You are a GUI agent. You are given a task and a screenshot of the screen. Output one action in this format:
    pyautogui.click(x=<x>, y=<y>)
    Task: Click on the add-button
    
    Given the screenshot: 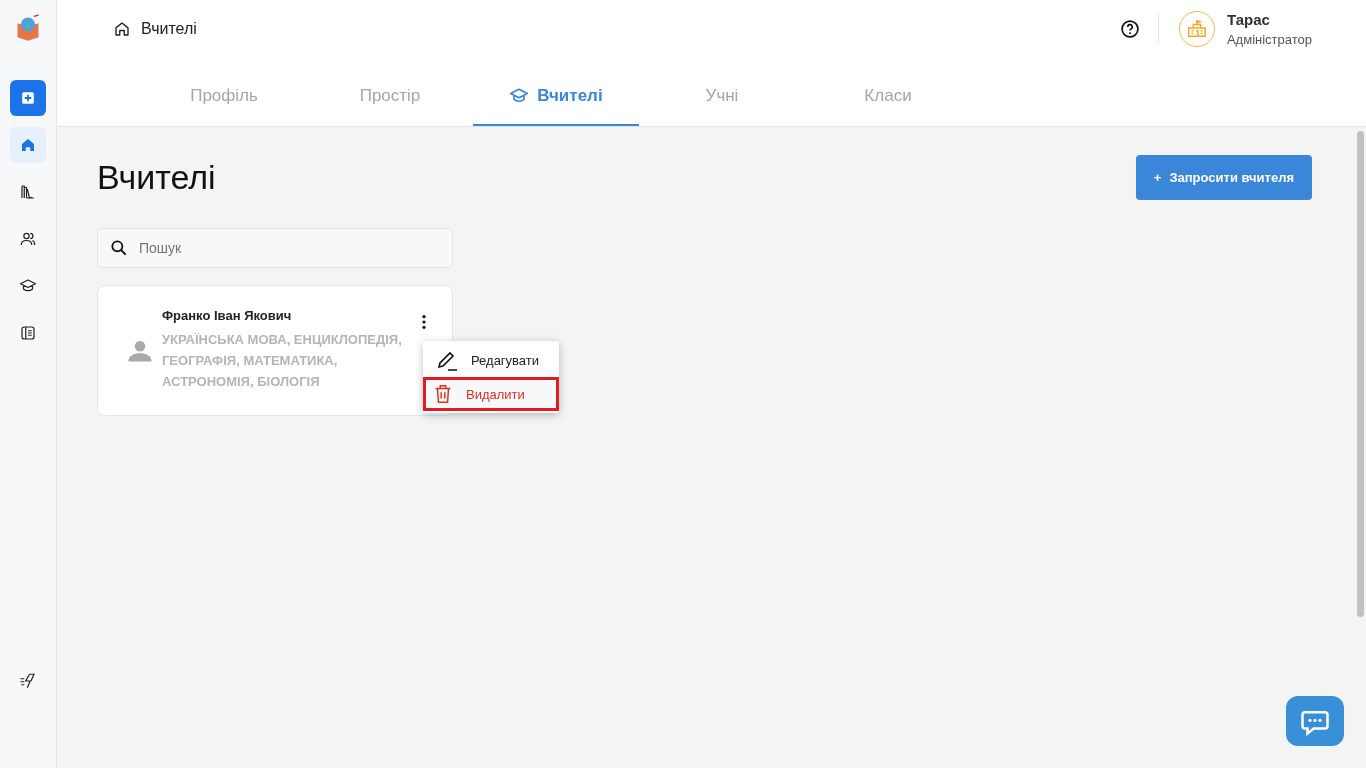 What is the action you would take?
    pyautogui.click(x=28, y=98)
    